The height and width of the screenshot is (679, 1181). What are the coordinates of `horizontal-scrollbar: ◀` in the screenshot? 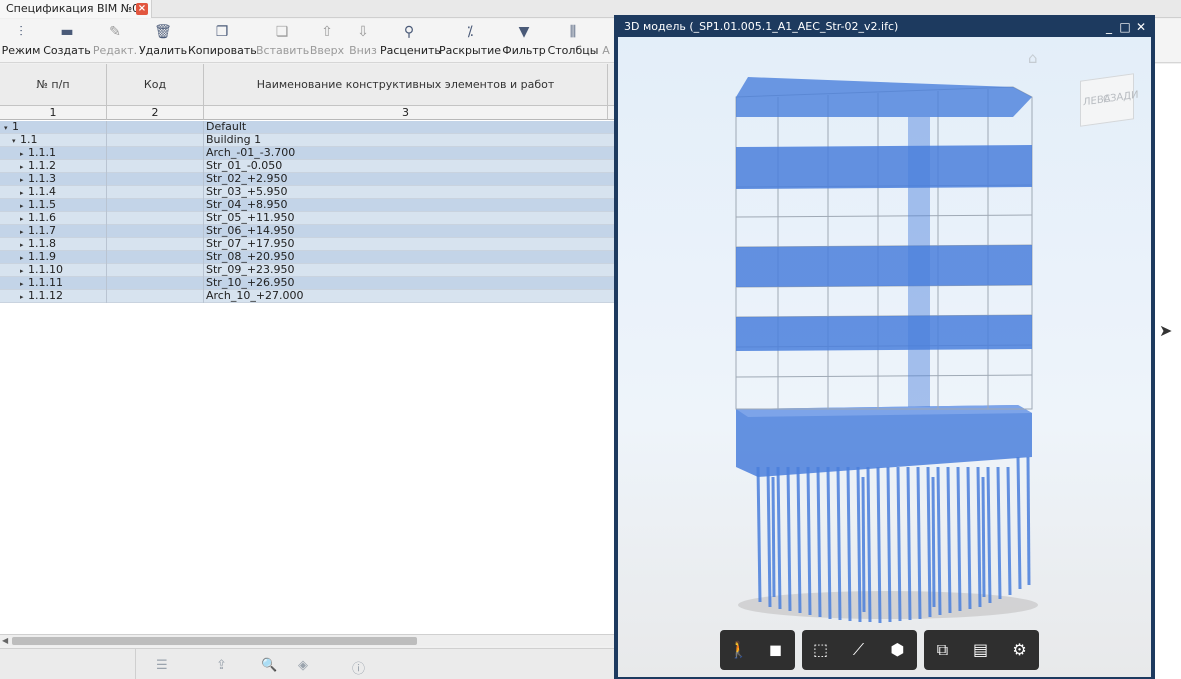 It's located at (307, 640).